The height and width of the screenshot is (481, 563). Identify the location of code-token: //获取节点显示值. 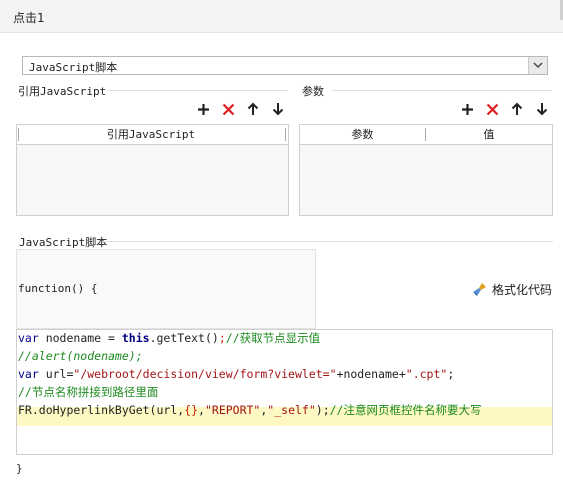
(273, 338).